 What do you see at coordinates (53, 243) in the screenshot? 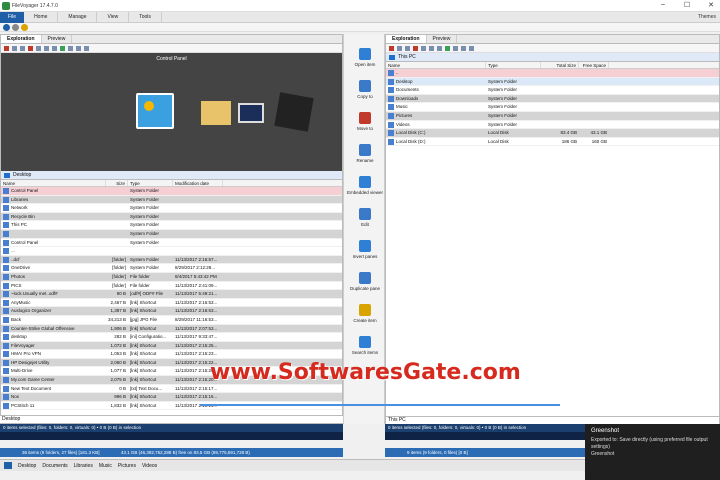
I see `left-cell-name: Control Panel` at bounding box center [53, 243].